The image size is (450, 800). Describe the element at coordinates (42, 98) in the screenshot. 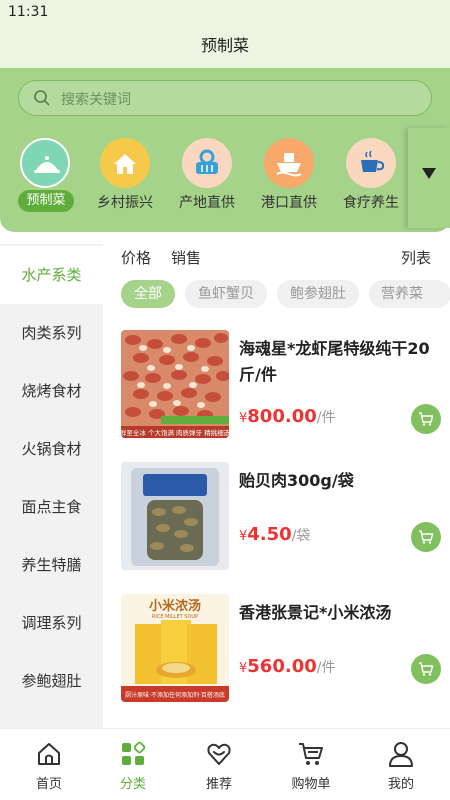

I see `search-icon` at that location.